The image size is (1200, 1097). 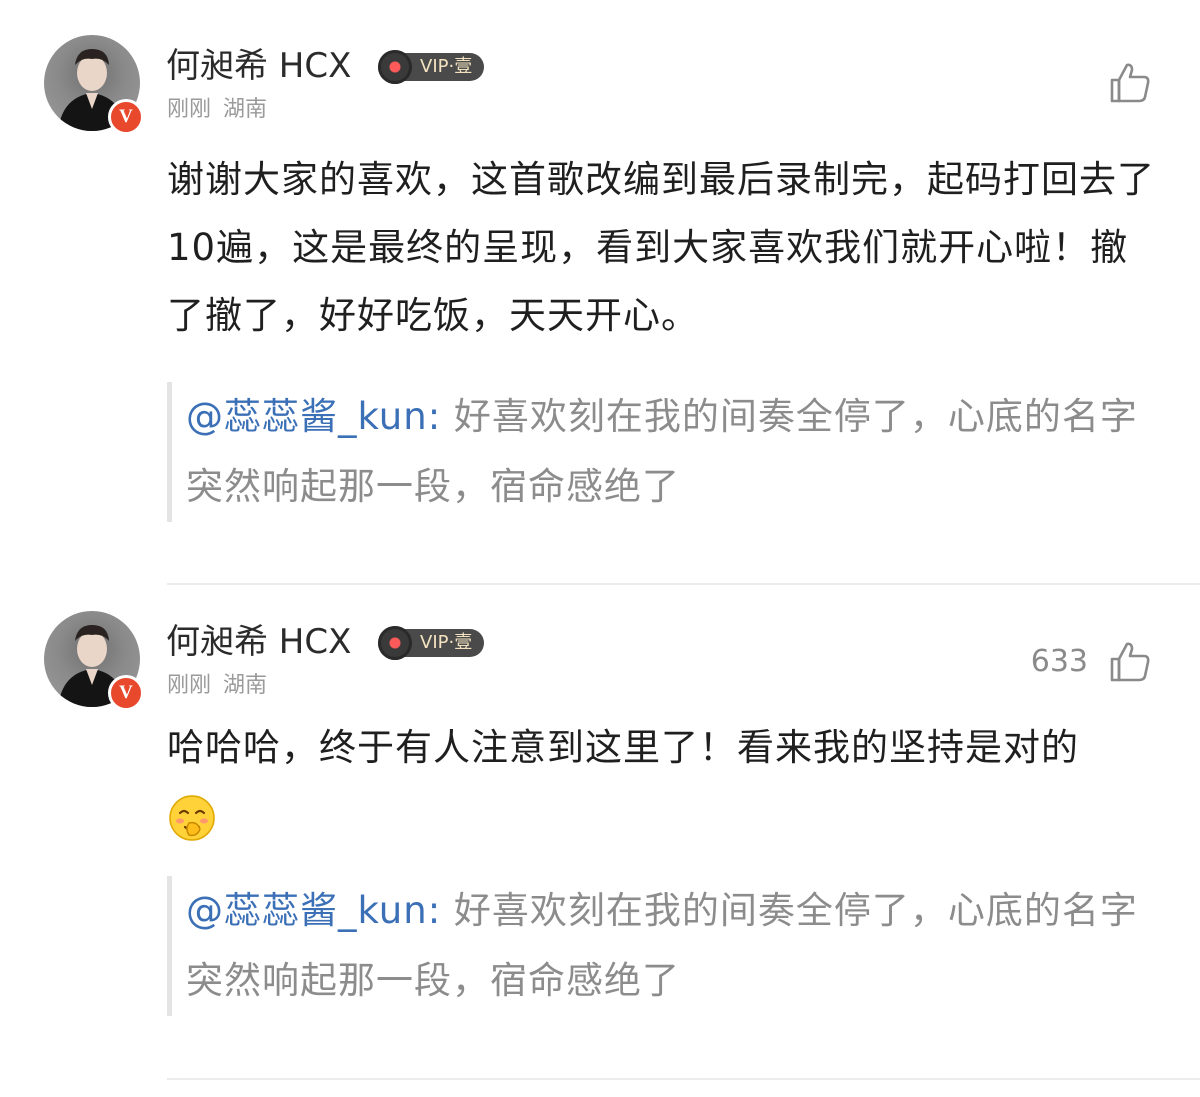 What do you see at coordinates (1092, 662) in the screenshot?
I see `like-button: 633` at bounding box center [1092, 662].